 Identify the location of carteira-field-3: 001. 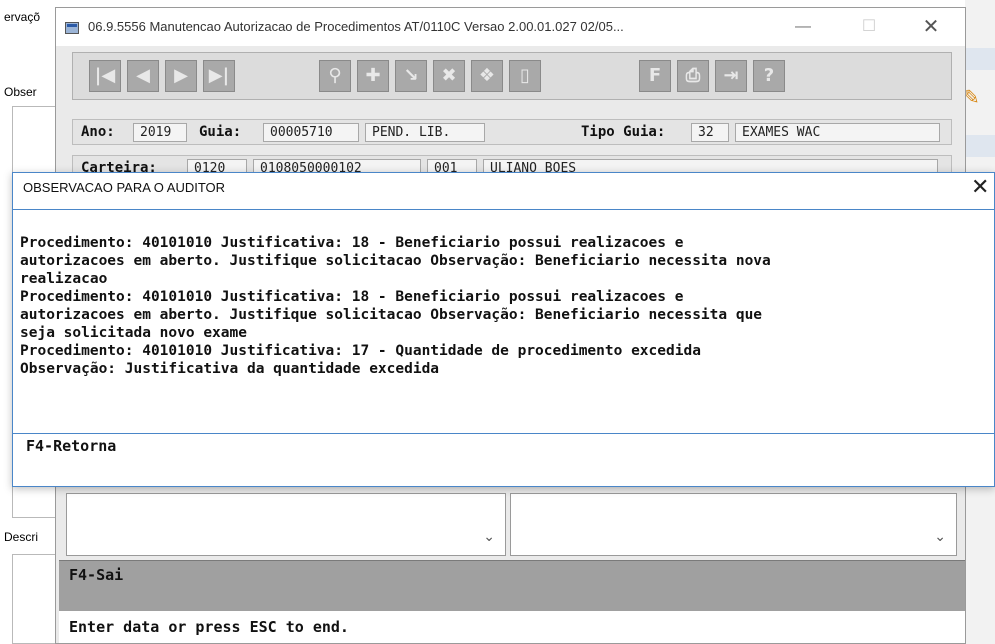
(452, 165).